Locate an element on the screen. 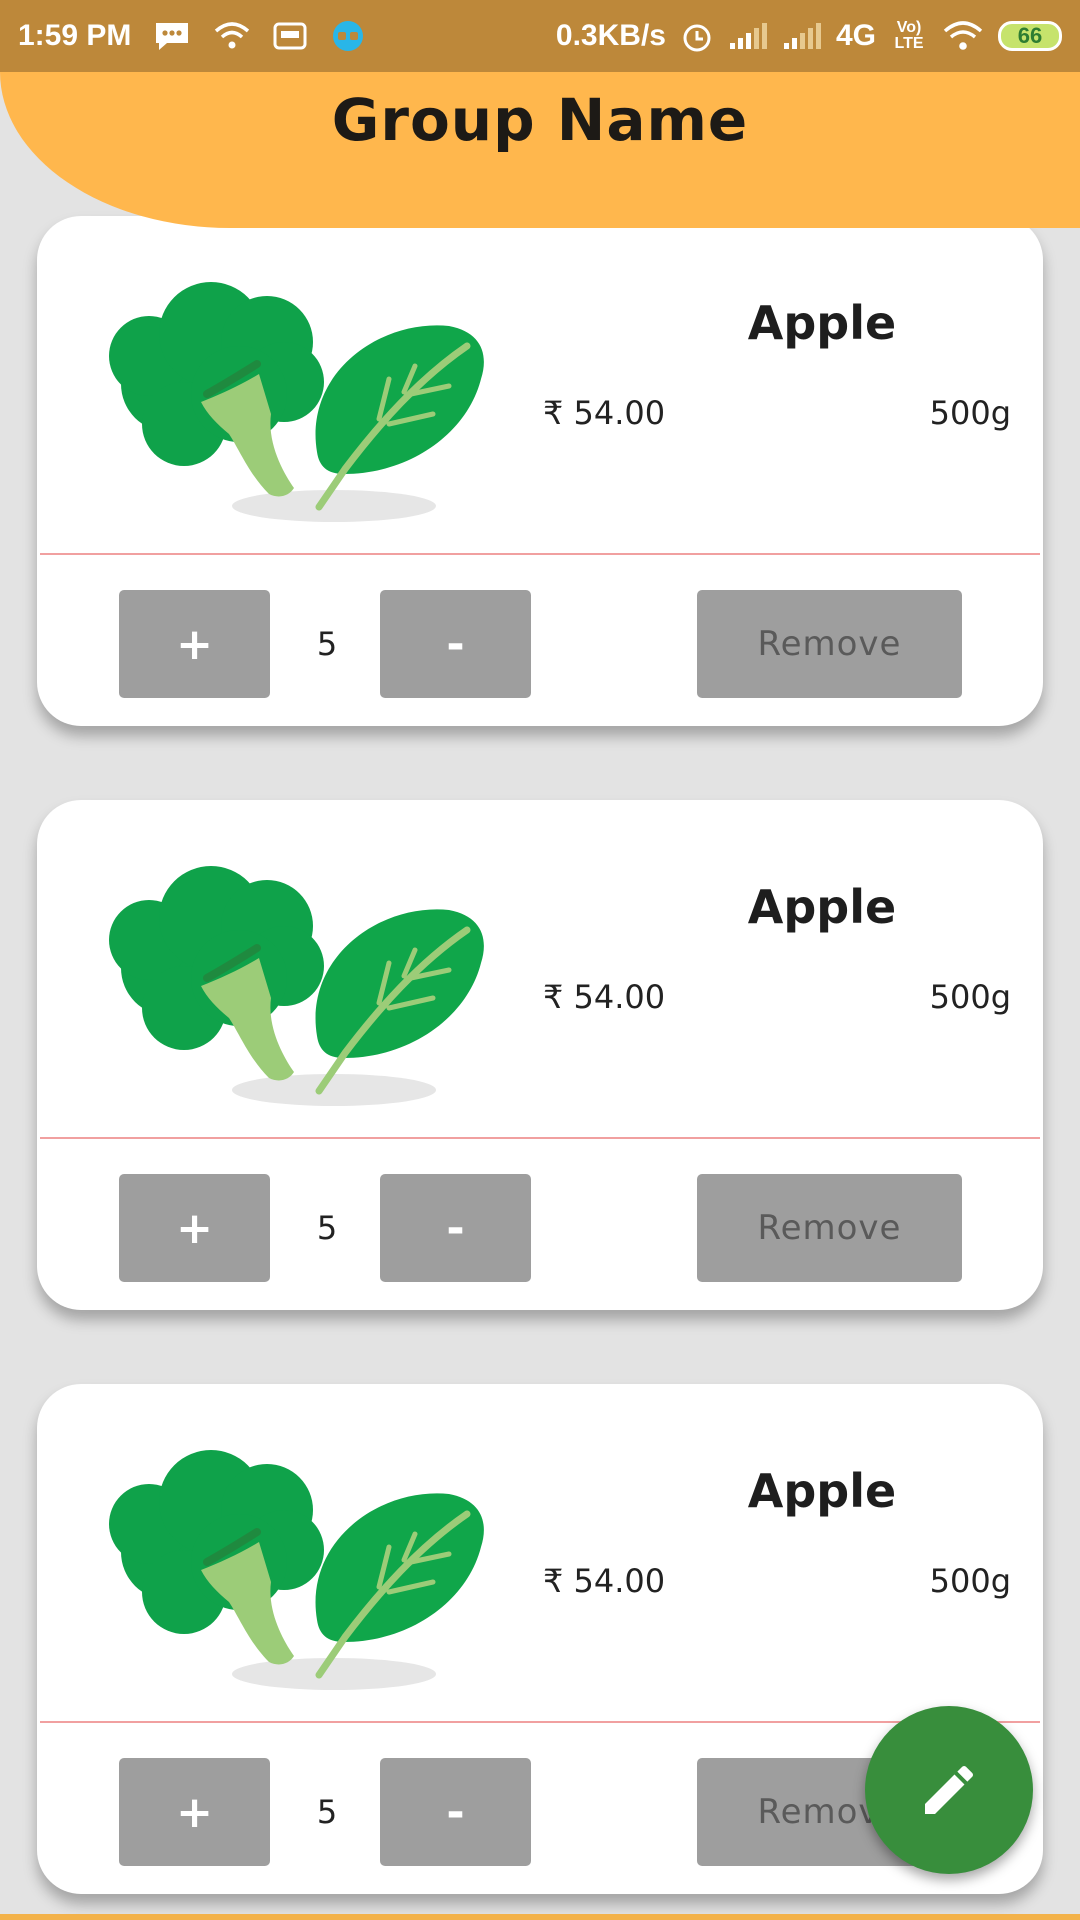  page-title: Group Name is located at coordinates (540, 120).